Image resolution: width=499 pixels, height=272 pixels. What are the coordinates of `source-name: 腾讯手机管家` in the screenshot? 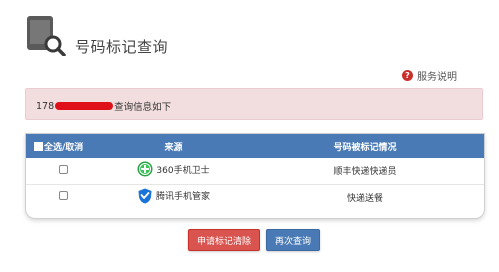 It's located at (182, 197).